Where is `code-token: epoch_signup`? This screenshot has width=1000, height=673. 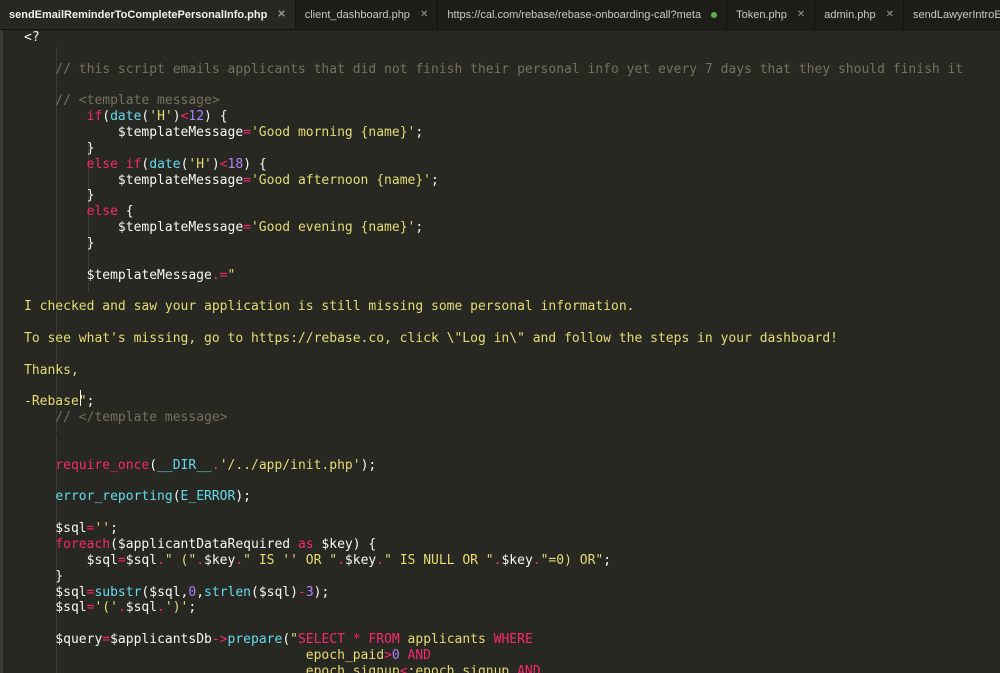
code-token: epoch_signup is located at coordinates (212, 668).